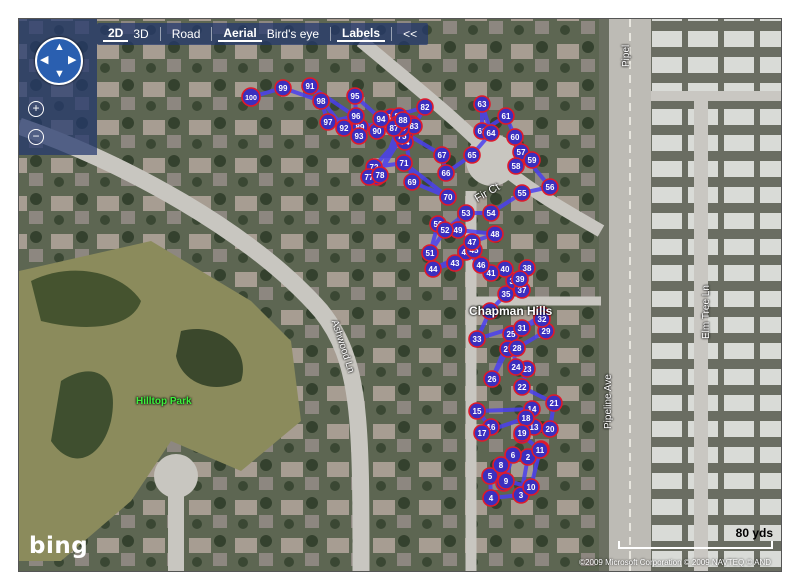  I want to click on pan-compass: ▲ ▼ ◀ ▶, so click(59, 61).